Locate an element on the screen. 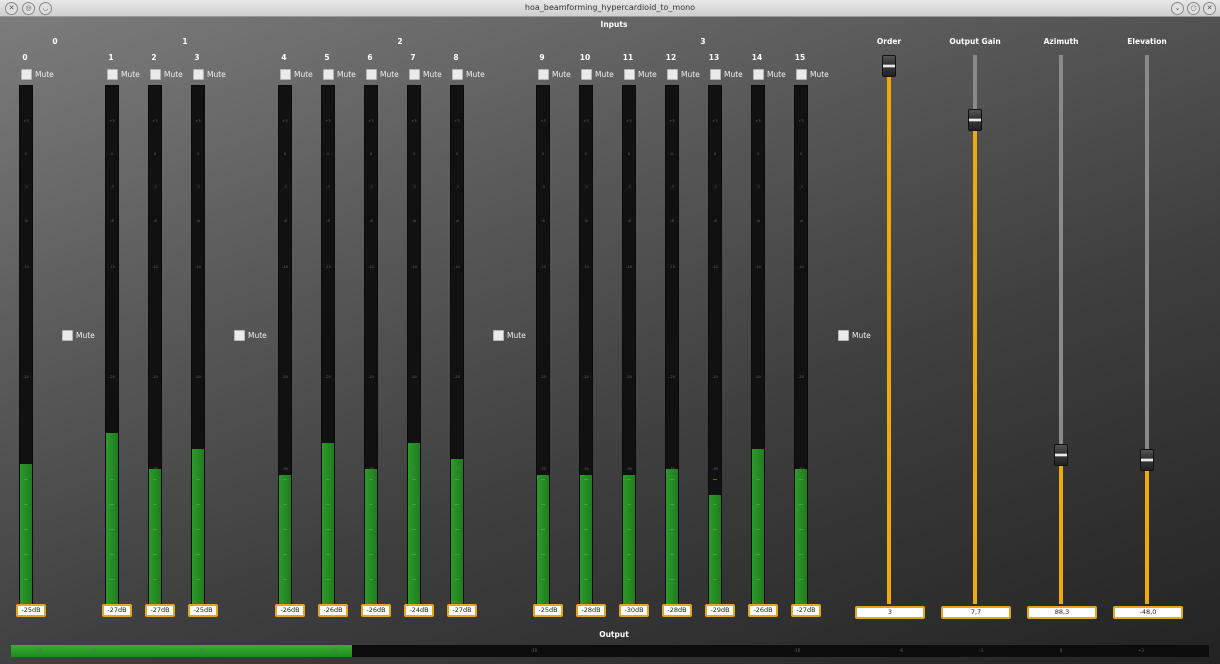 This screenshot has width=1220, height=664. control-value-field: 88,3 is located at coordinates (1062, 612).